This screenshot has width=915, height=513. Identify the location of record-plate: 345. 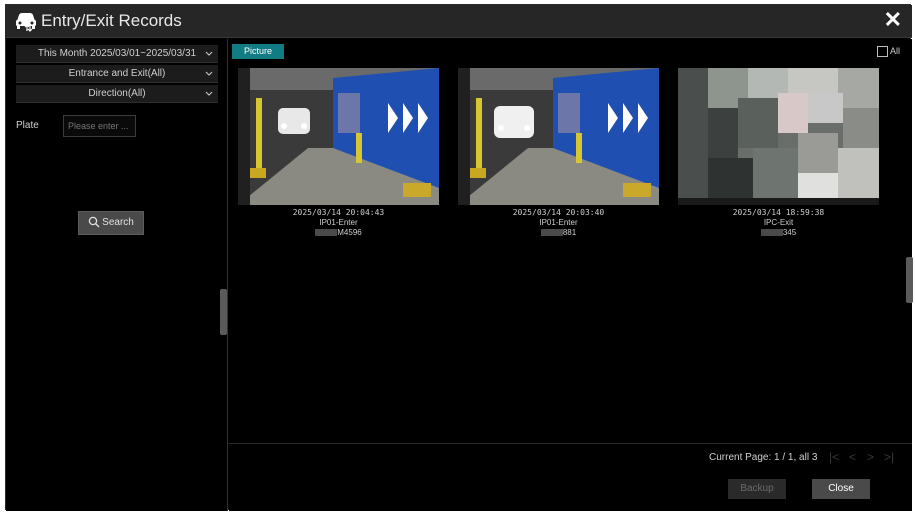
(778, 232).